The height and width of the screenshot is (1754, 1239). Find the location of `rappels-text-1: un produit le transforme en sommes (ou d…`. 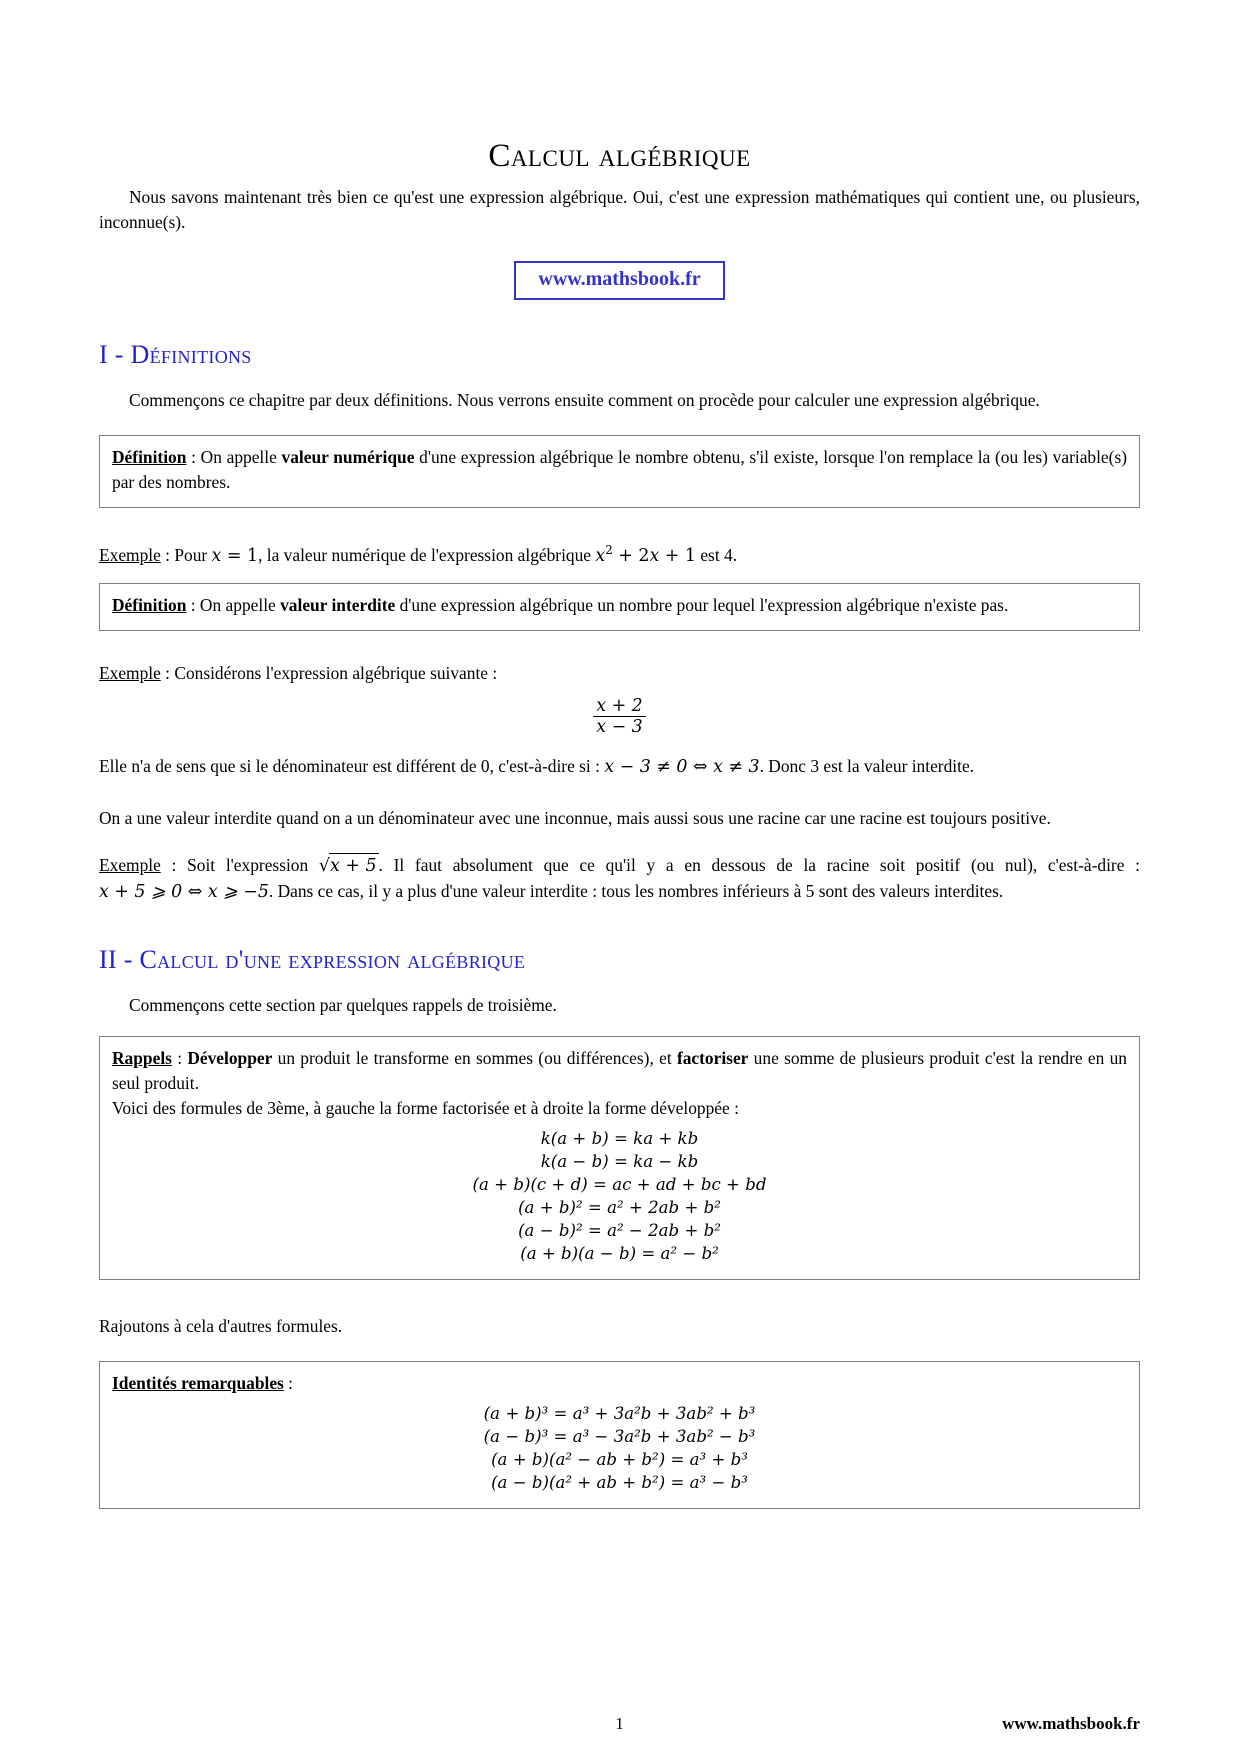

rappels-text-1: un produit le transforme en sommes (ou d… is located at coordinates (474, 1057).